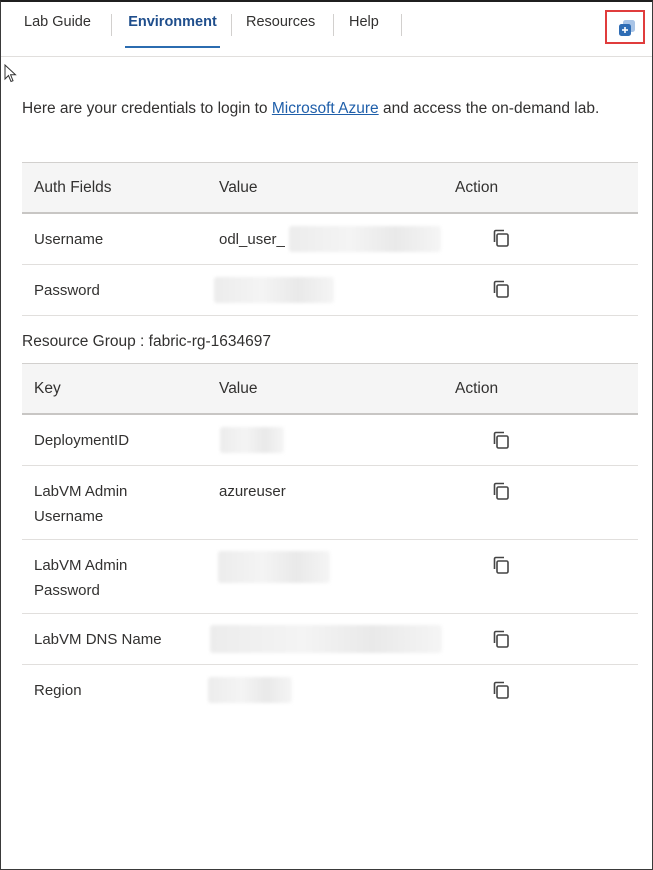  Describe the element at coordinates (252, 491) in the screenshot. I see `admin-username-value: azureuser` at that location.